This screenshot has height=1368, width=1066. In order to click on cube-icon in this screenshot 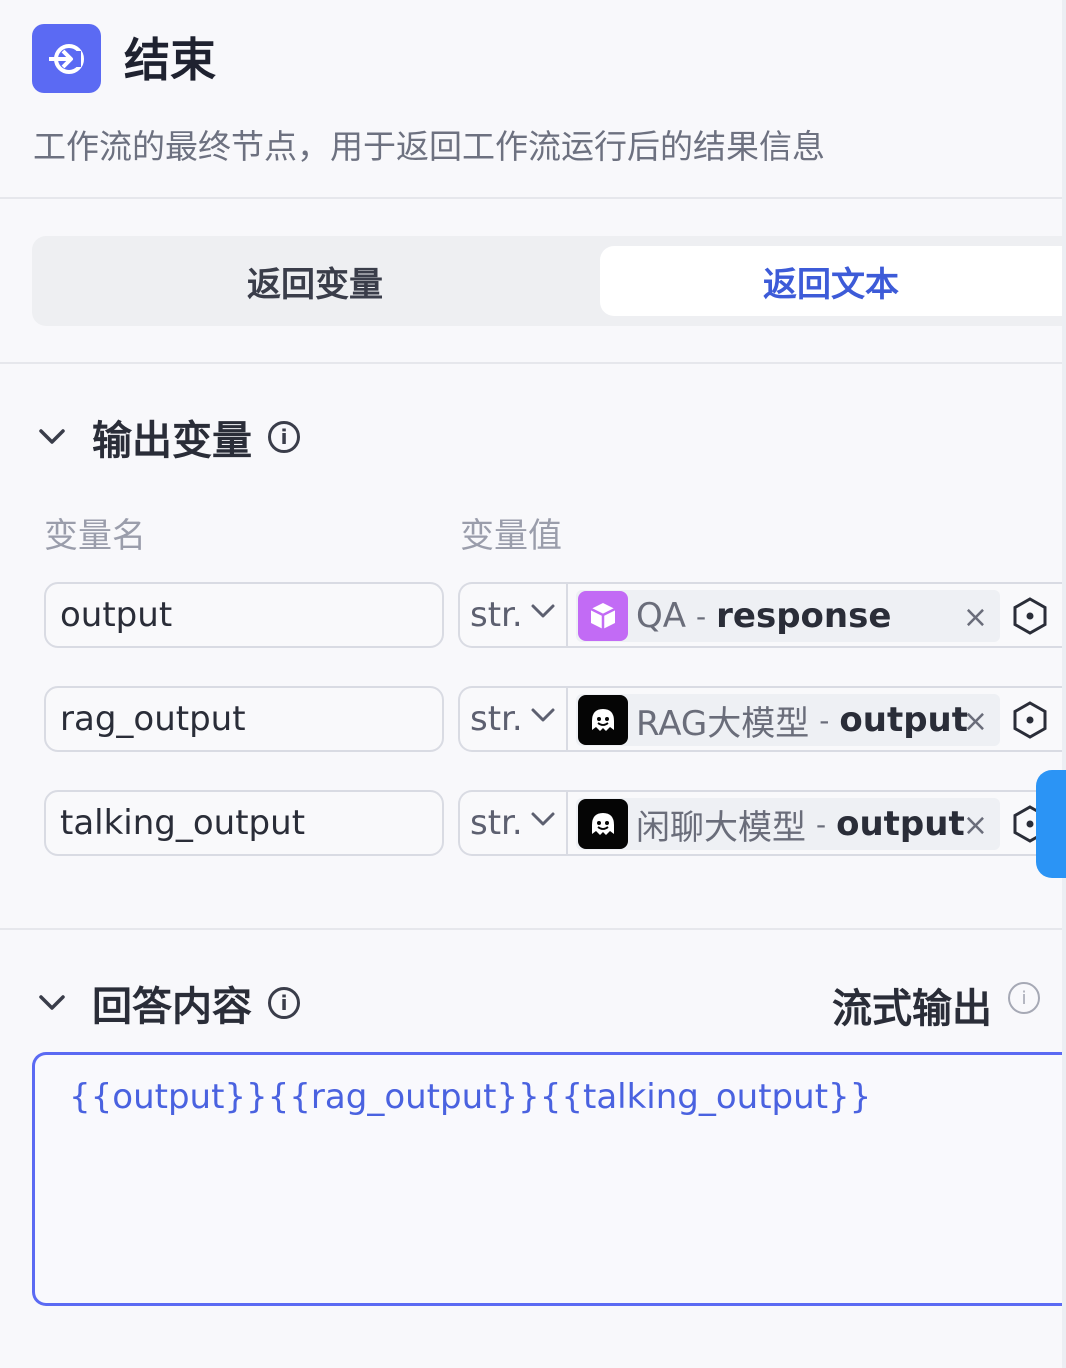, I will do `click(603, 616)`.